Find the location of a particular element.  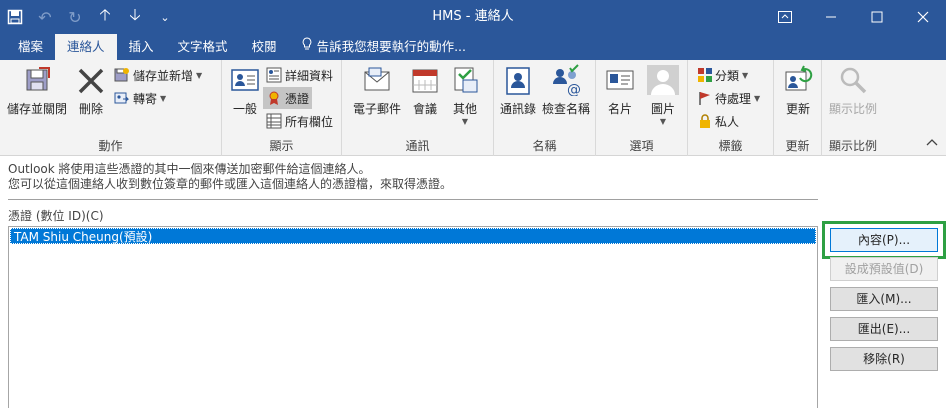

check-names-icon: @ is located at coordinates (567, 80).